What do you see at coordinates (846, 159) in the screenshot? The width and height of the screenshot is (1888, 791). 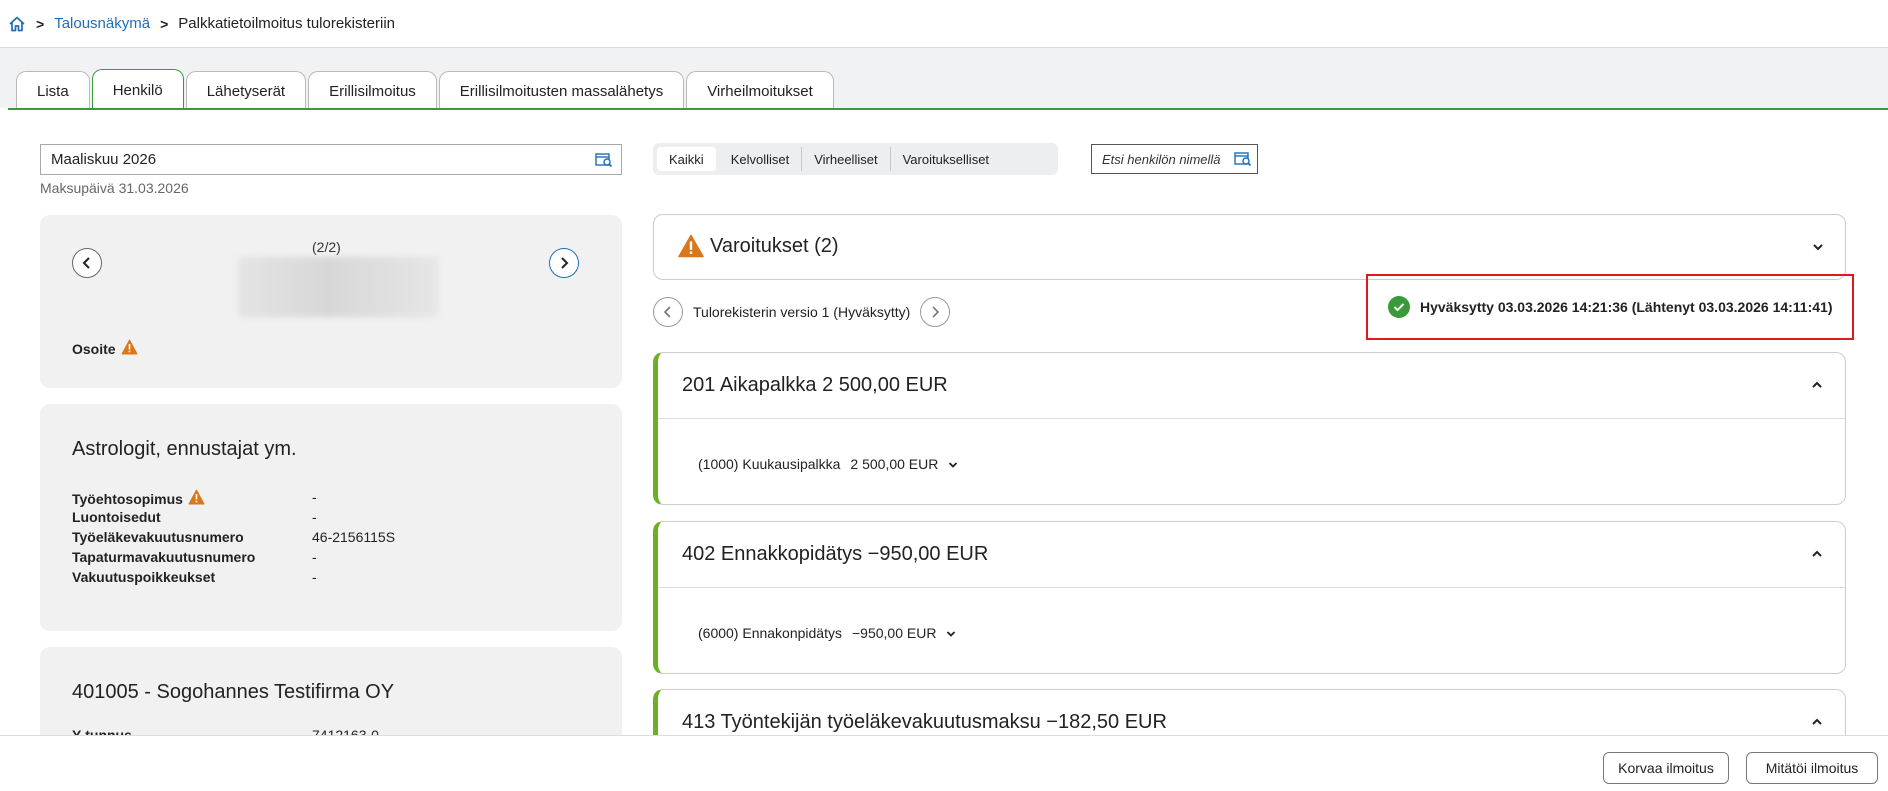 I see `filter-virheelliset: Virheelliset` at bounding box center [846, 159].